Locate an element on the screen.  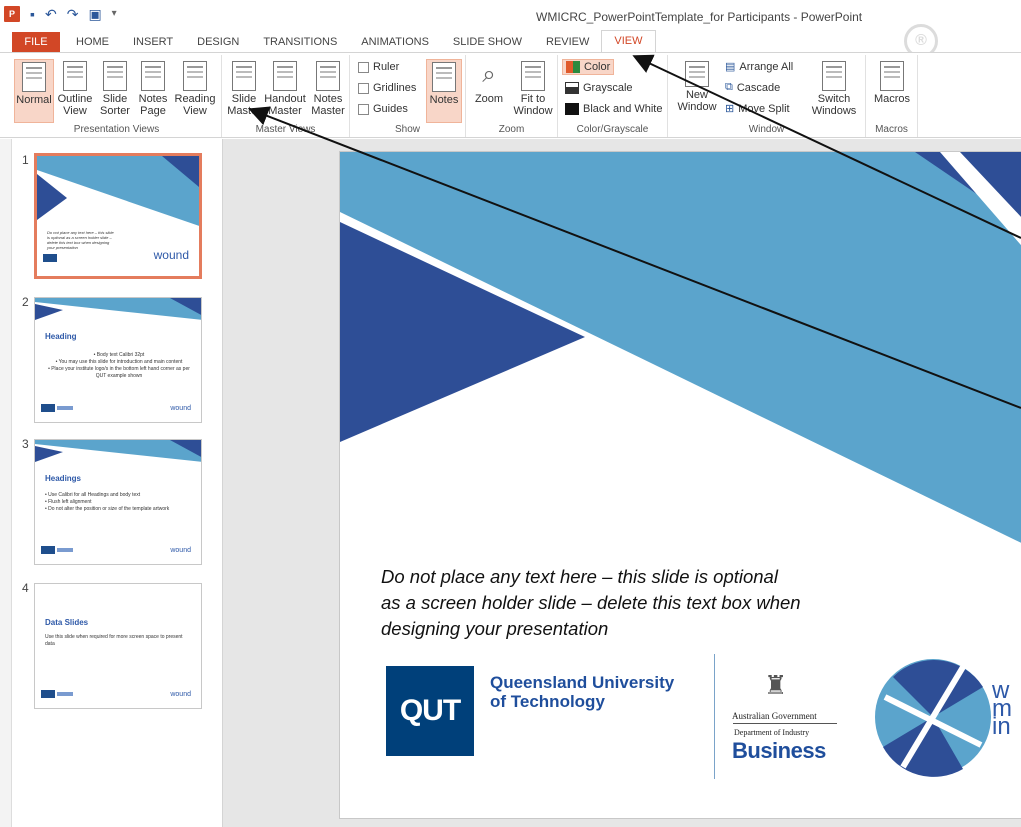
handout-master-label: Handout Master is located at coordinates (285, 105).